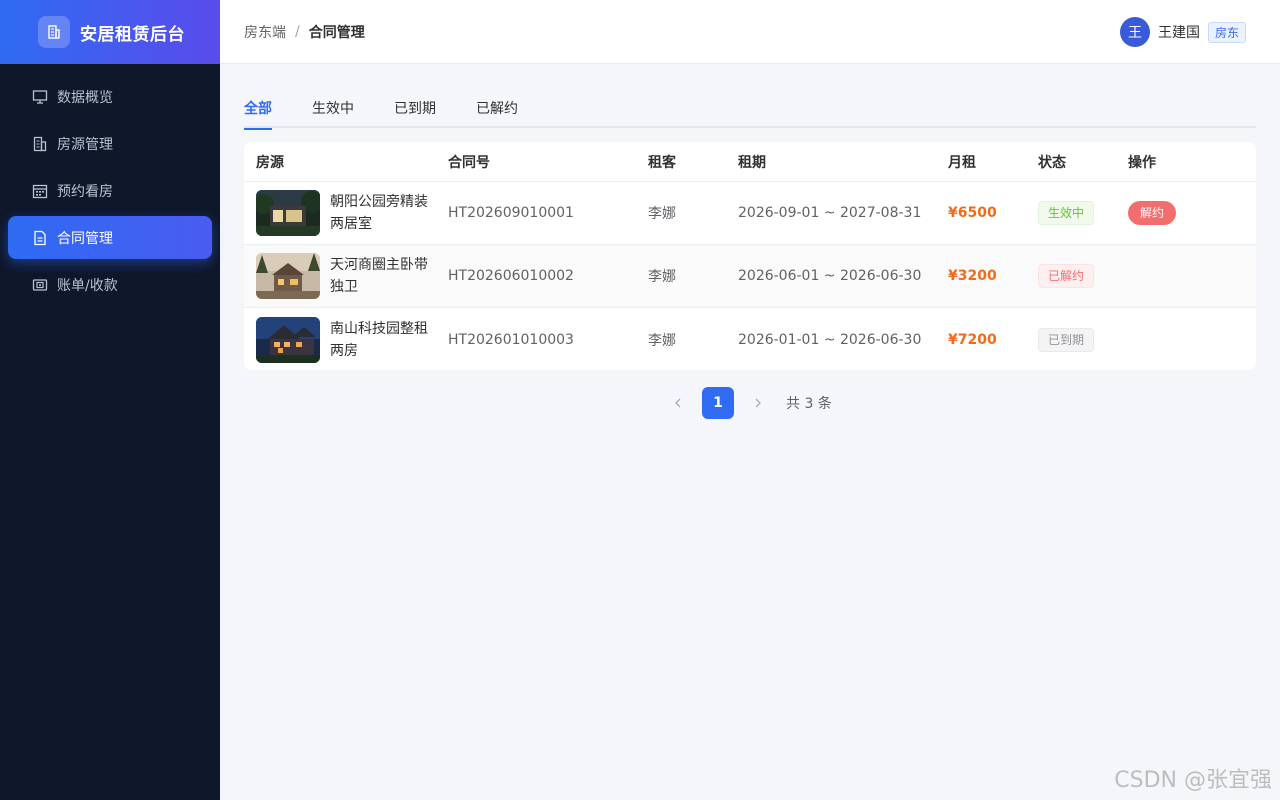  Describe the element at coordinates (1134, 32) in the screenshot. I see `avatar: 王` at that location.